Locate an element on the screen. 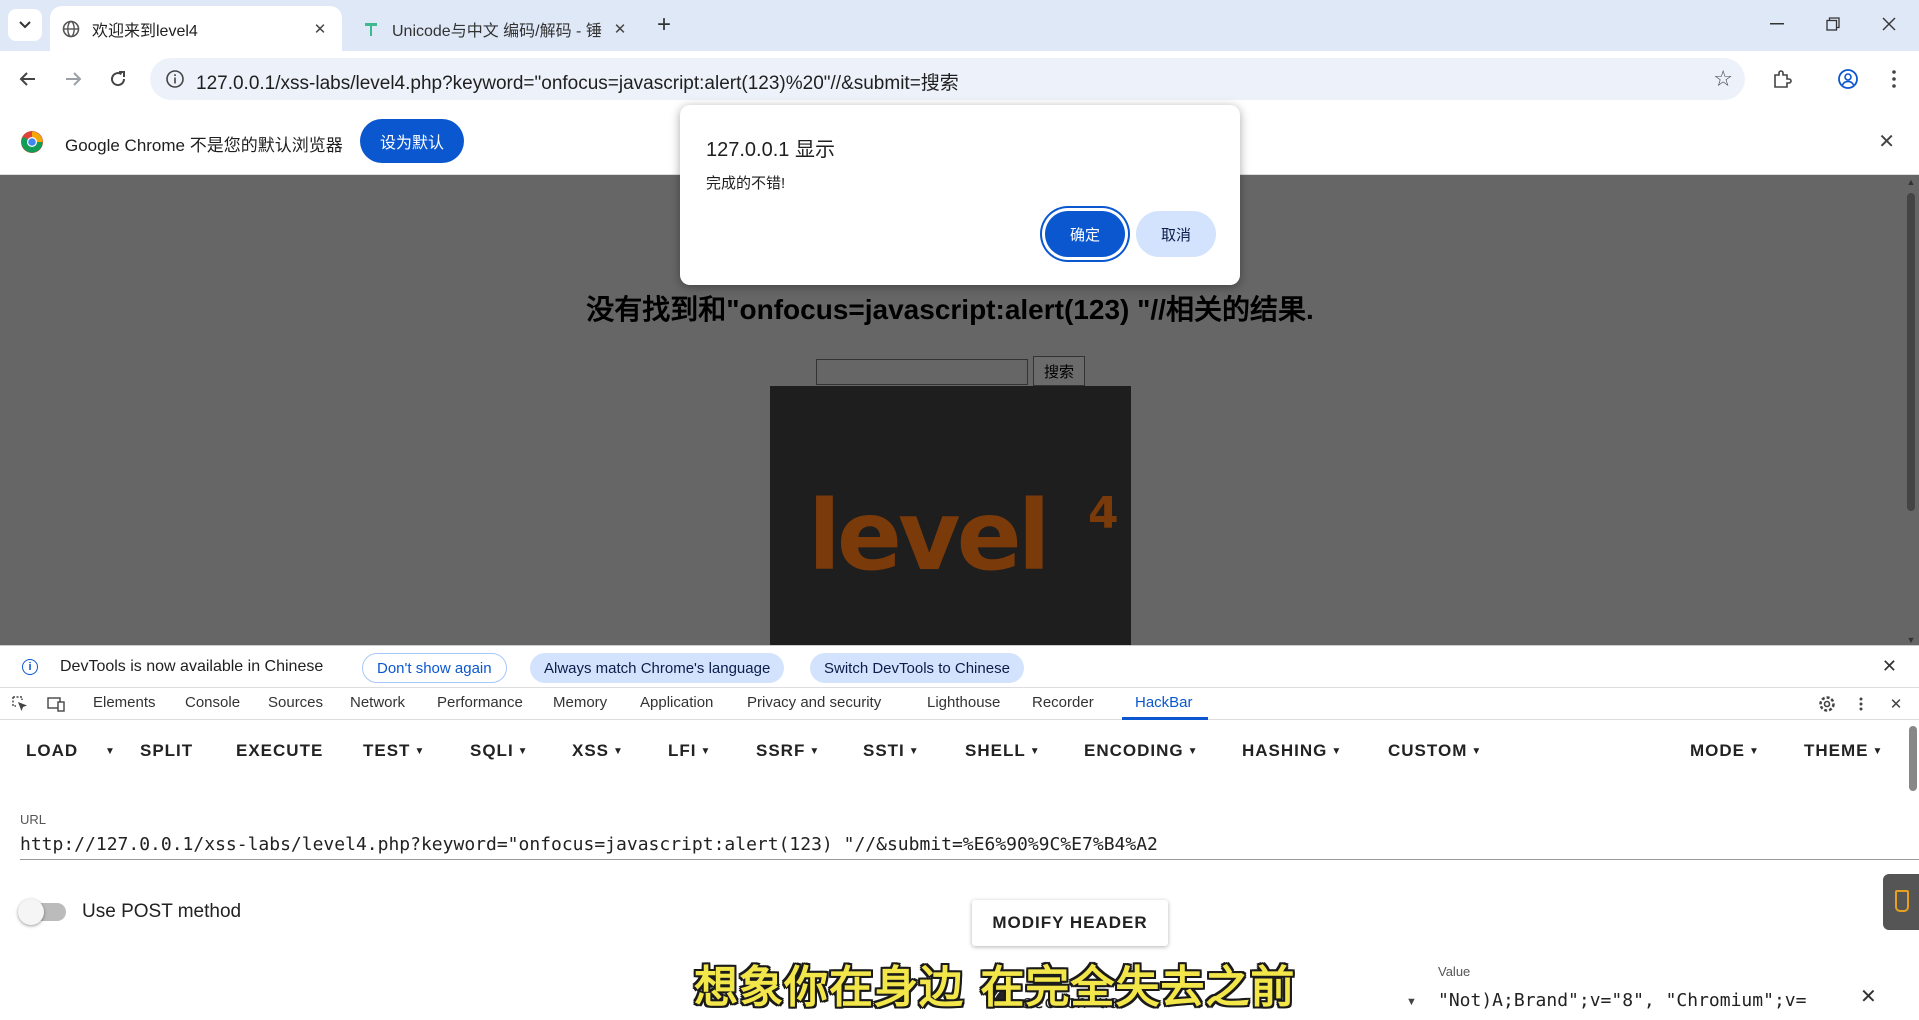 The image size is (1919, 1020). devtools-menu-icon is located at coordinates (1861, 704).